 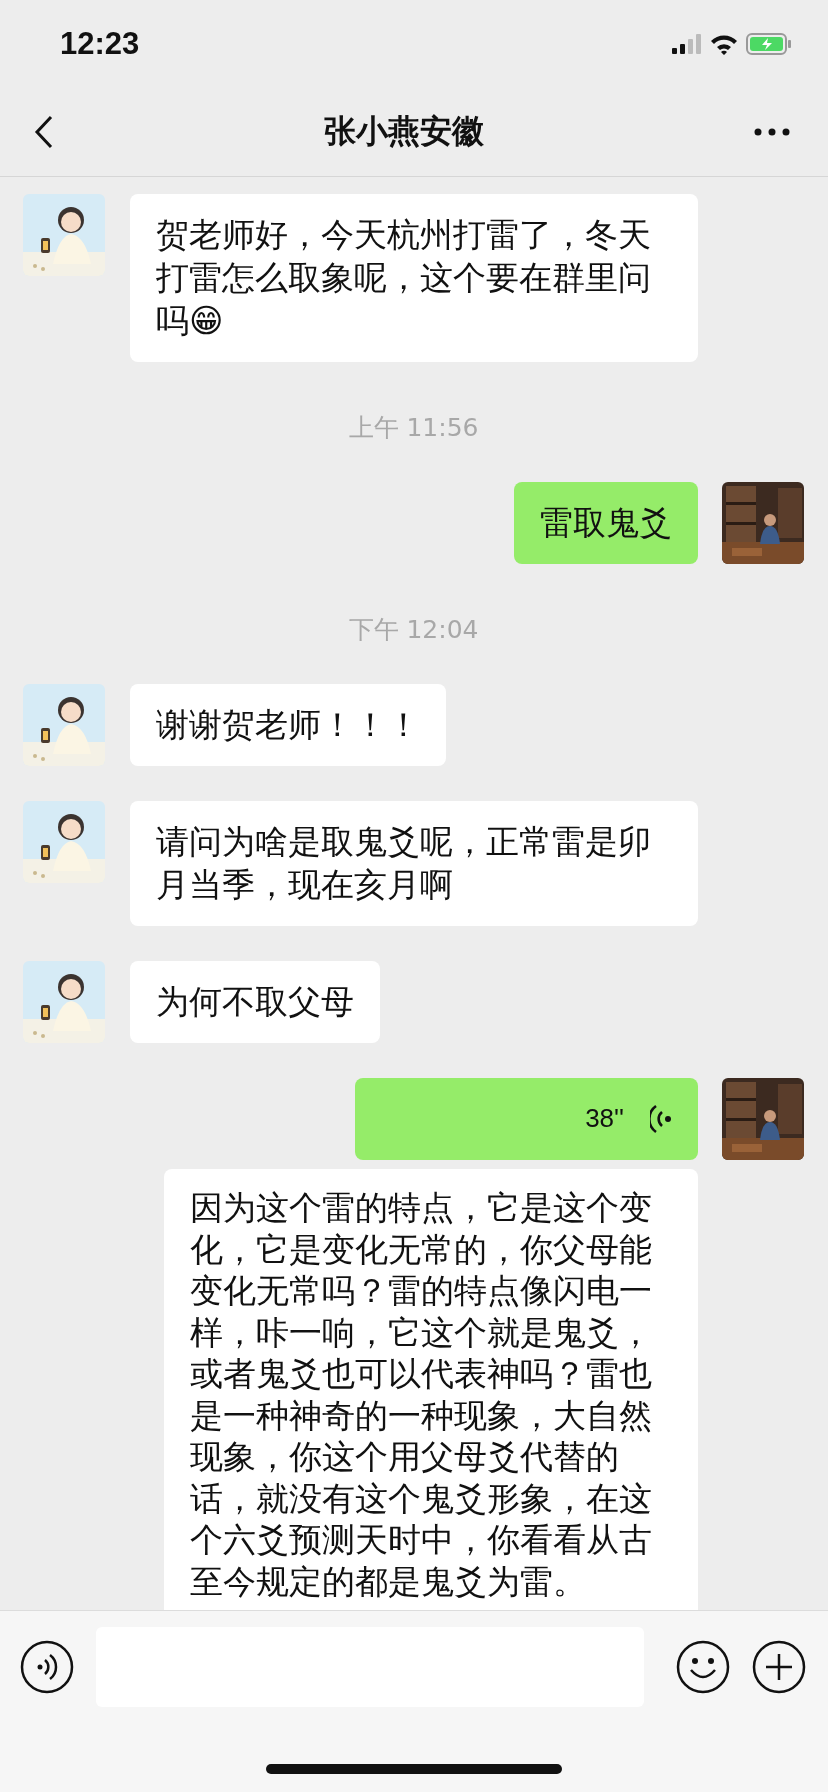 What do you see at coordinates (288, 725) in the screenshot?
I see `message-bubble: 谢谢贺老师！！！` at bounding box center [288, 725].